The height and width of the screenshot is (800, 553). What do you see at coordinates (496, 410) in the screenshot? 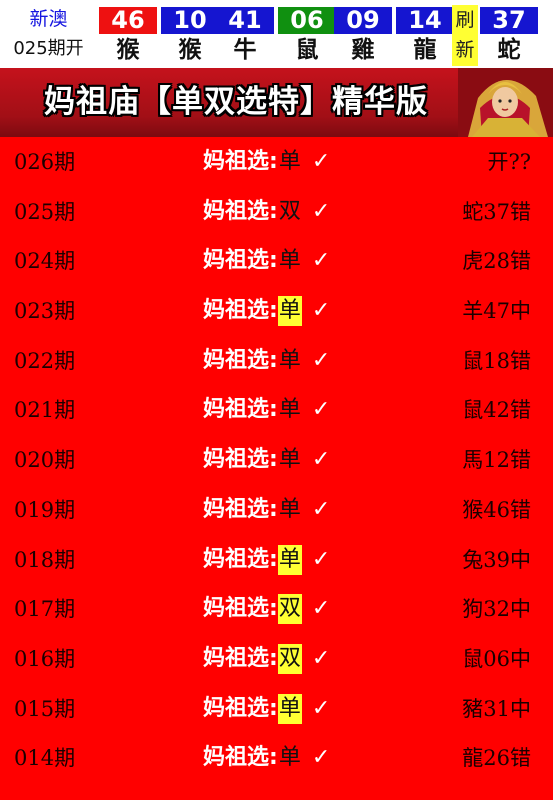
I see `result-value: 鼠42错` at bounding box center [496, 410].